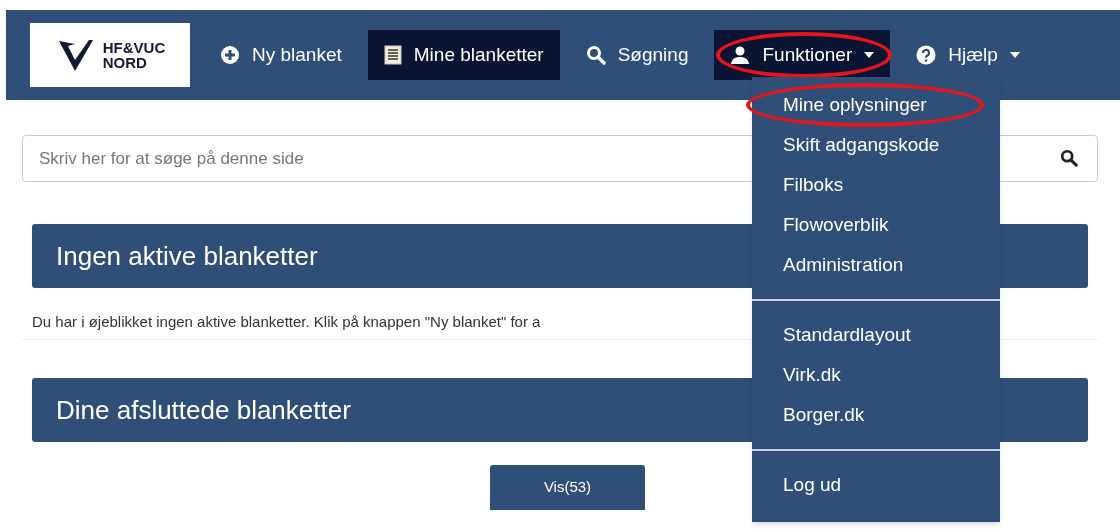 Image resolution: width=1120 pixels, height=532 pixels. What do you see at coordinates (740, 55) in the screenshot?
I see `user-icon` at bounding box center [740, 55].